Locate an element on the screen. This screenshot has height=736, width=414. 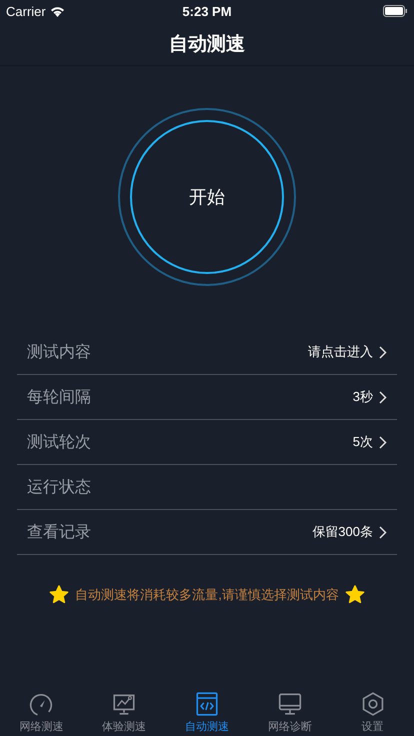
settings-row: 查看记录 保留300条 is located at coordinates (207, 532).